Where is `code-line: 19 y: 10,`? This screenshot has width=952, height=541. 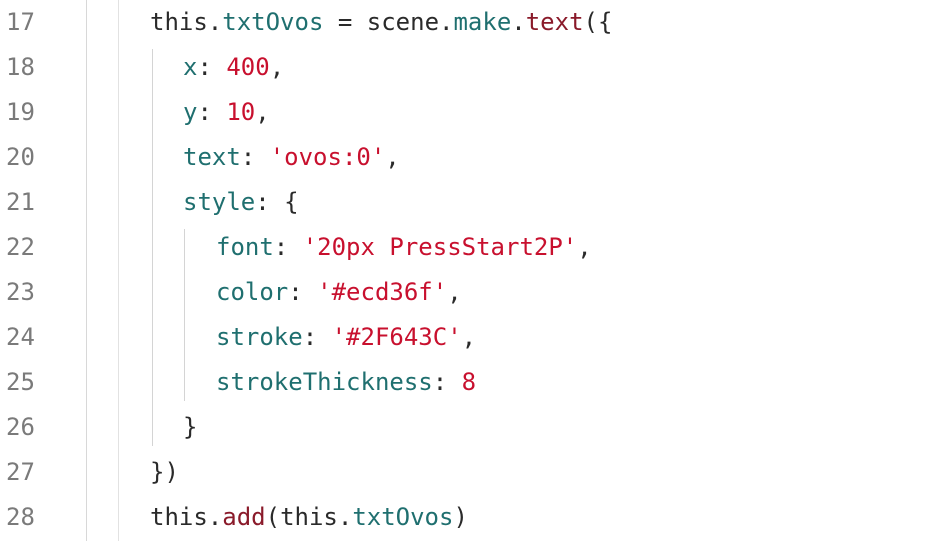
code-line: 19 y: 10, is located at coordinates (476, 112).